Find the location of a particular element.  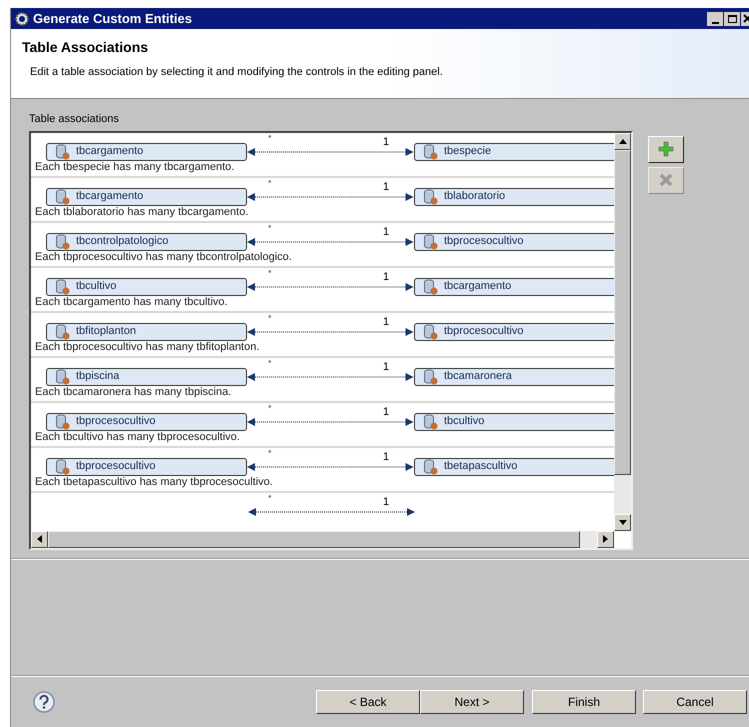

association-description: Each tbprocesocultivo has many tbfitoplanton. is located at coordinates (147, 347).